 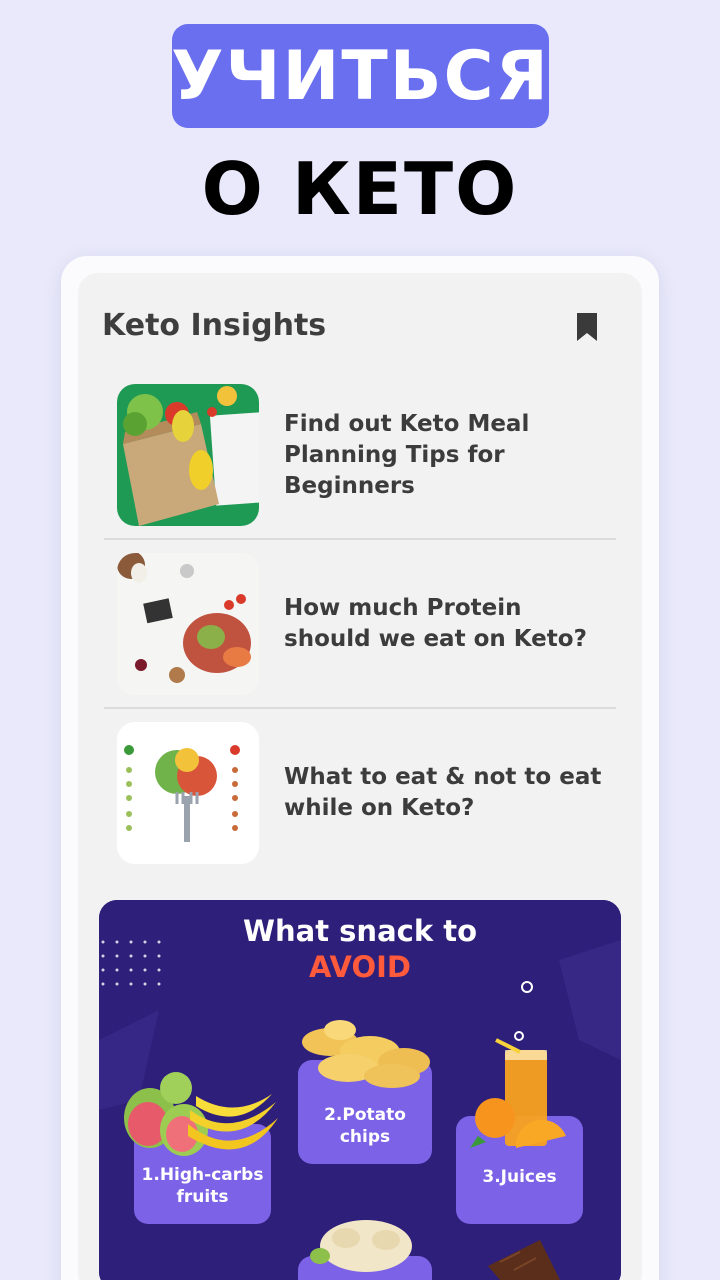 What do you see at coordinates (443, 792) in the screenshot?
I see `article-title: What to eat & not to eat while on Keto?` at bounding box center [443, 792].